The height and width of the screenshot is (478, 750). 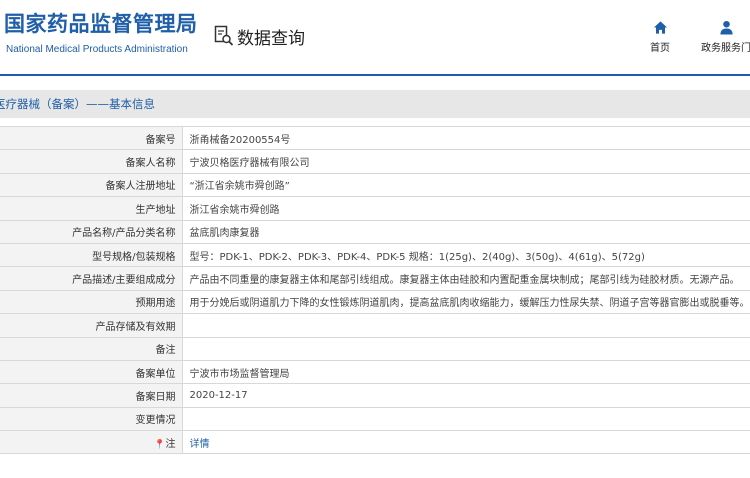 I want to click on row-label: 型号规格/包装规格, so click(x=91, y=255).